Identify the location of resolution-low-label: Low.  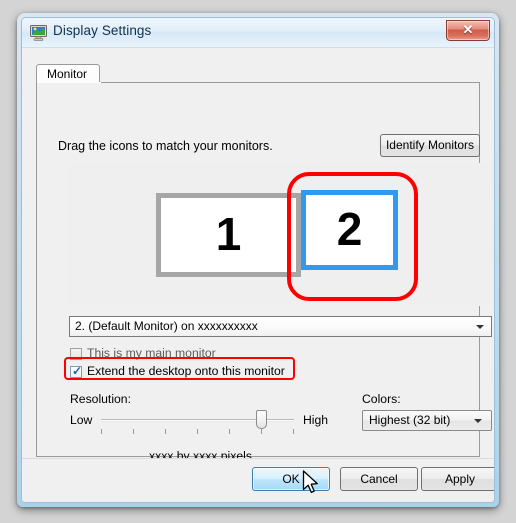
(81, 420).